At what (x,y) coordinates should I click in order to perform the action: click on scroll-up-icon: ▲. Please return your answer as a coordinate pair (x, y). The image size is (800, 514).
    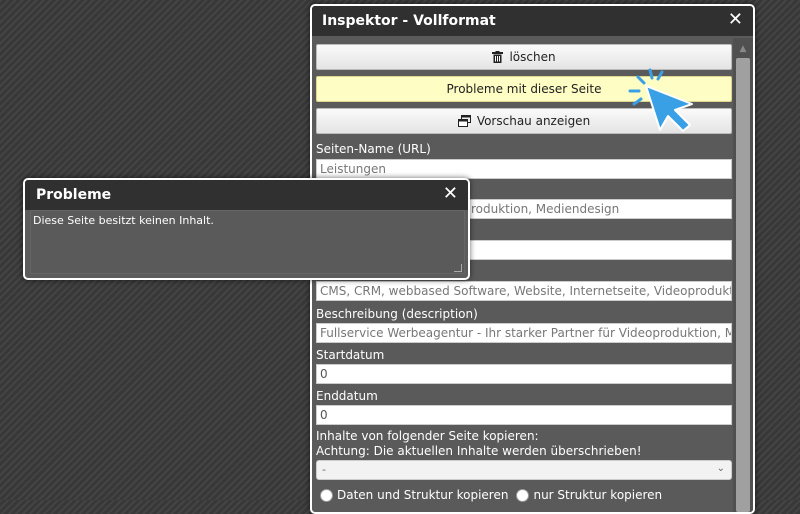
    Looking at the image, I should click on (743, 49).